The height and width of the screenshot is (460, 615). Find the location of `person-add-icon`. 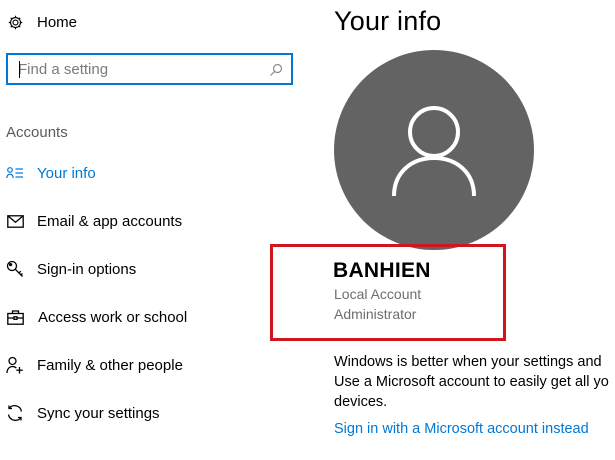

person-add-icon is located at coordinates (15, 365).